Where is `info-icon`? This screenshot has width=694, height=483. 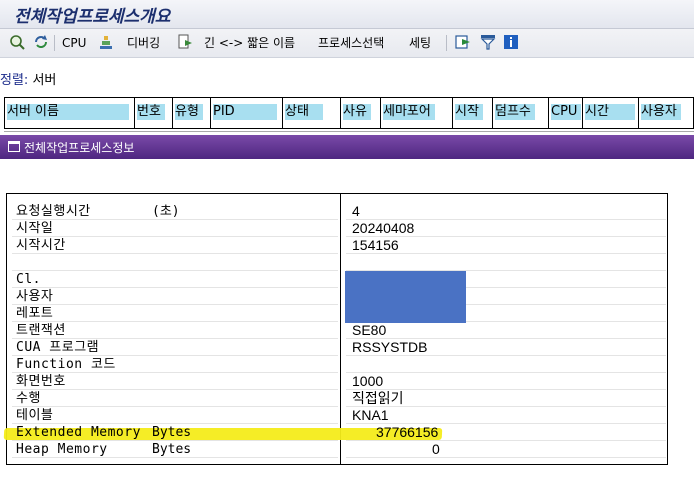
info-icon is located at coordinates (511, 42).